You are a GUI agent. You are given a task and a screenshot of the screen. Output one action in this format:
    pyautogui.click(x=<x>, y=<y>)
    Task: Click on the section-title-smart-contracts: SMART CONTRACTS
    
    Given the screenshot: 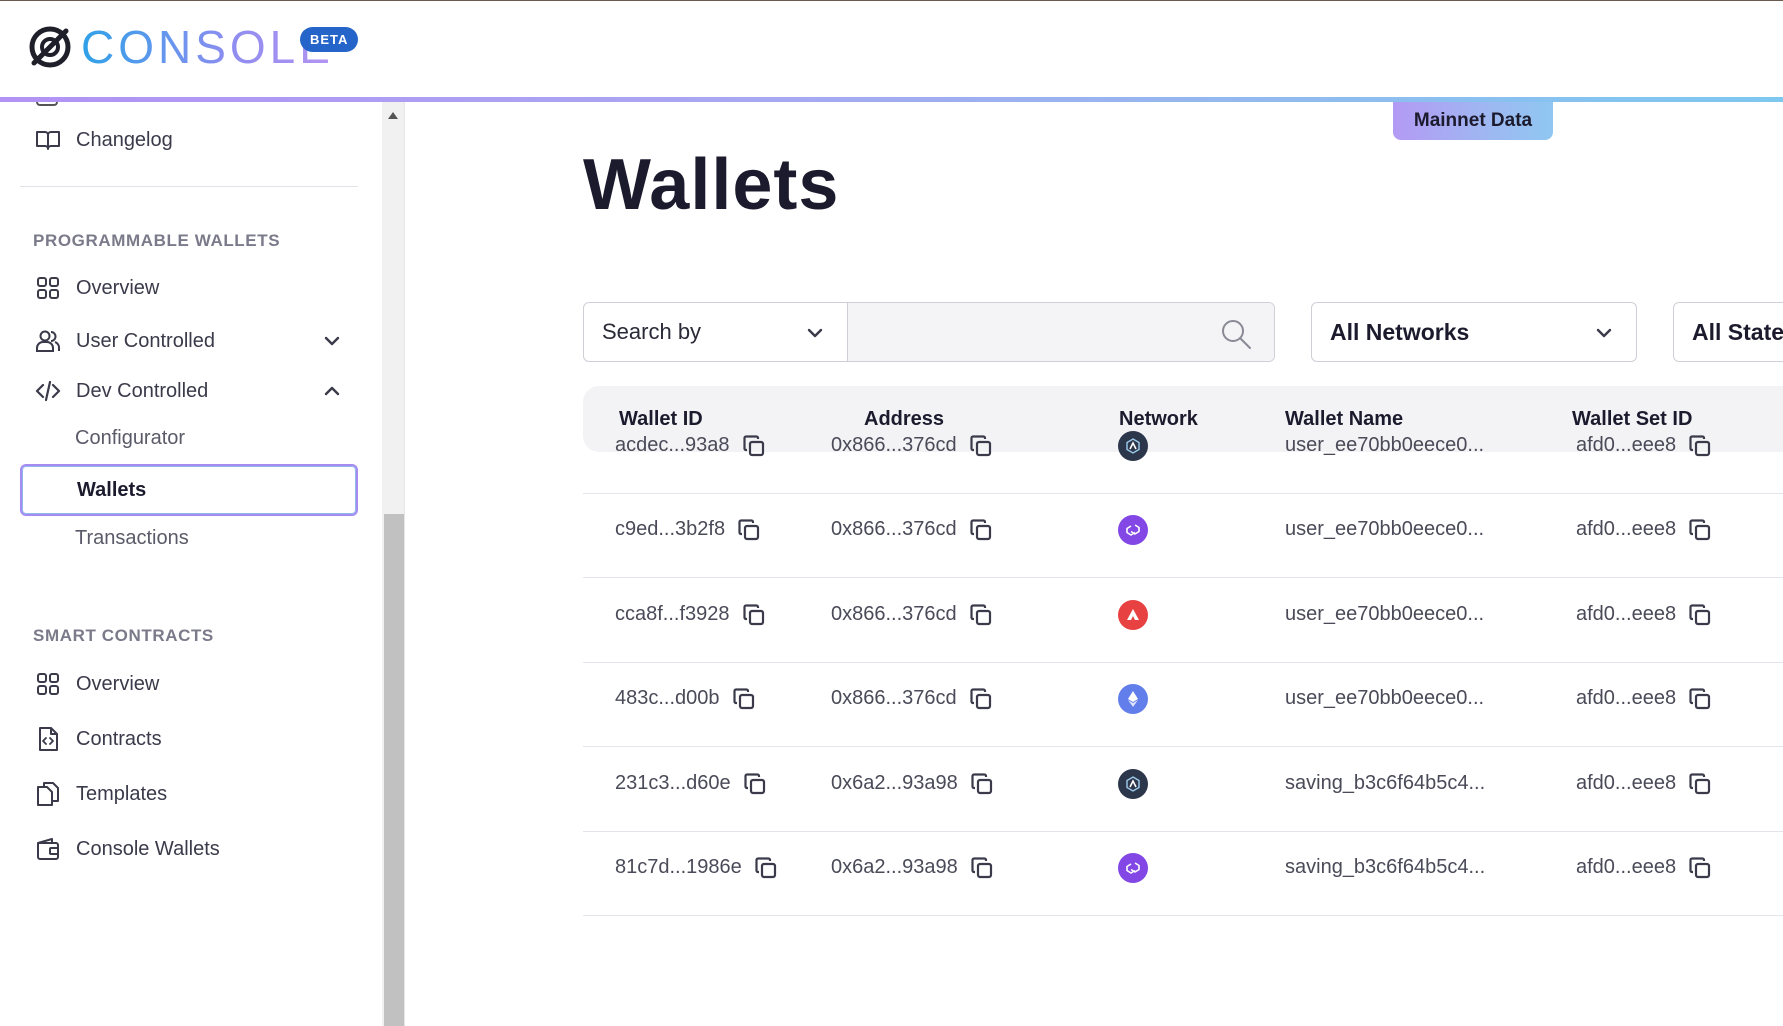 What is the action you would take?
    pyautogui.click(x=123, y=635)
    